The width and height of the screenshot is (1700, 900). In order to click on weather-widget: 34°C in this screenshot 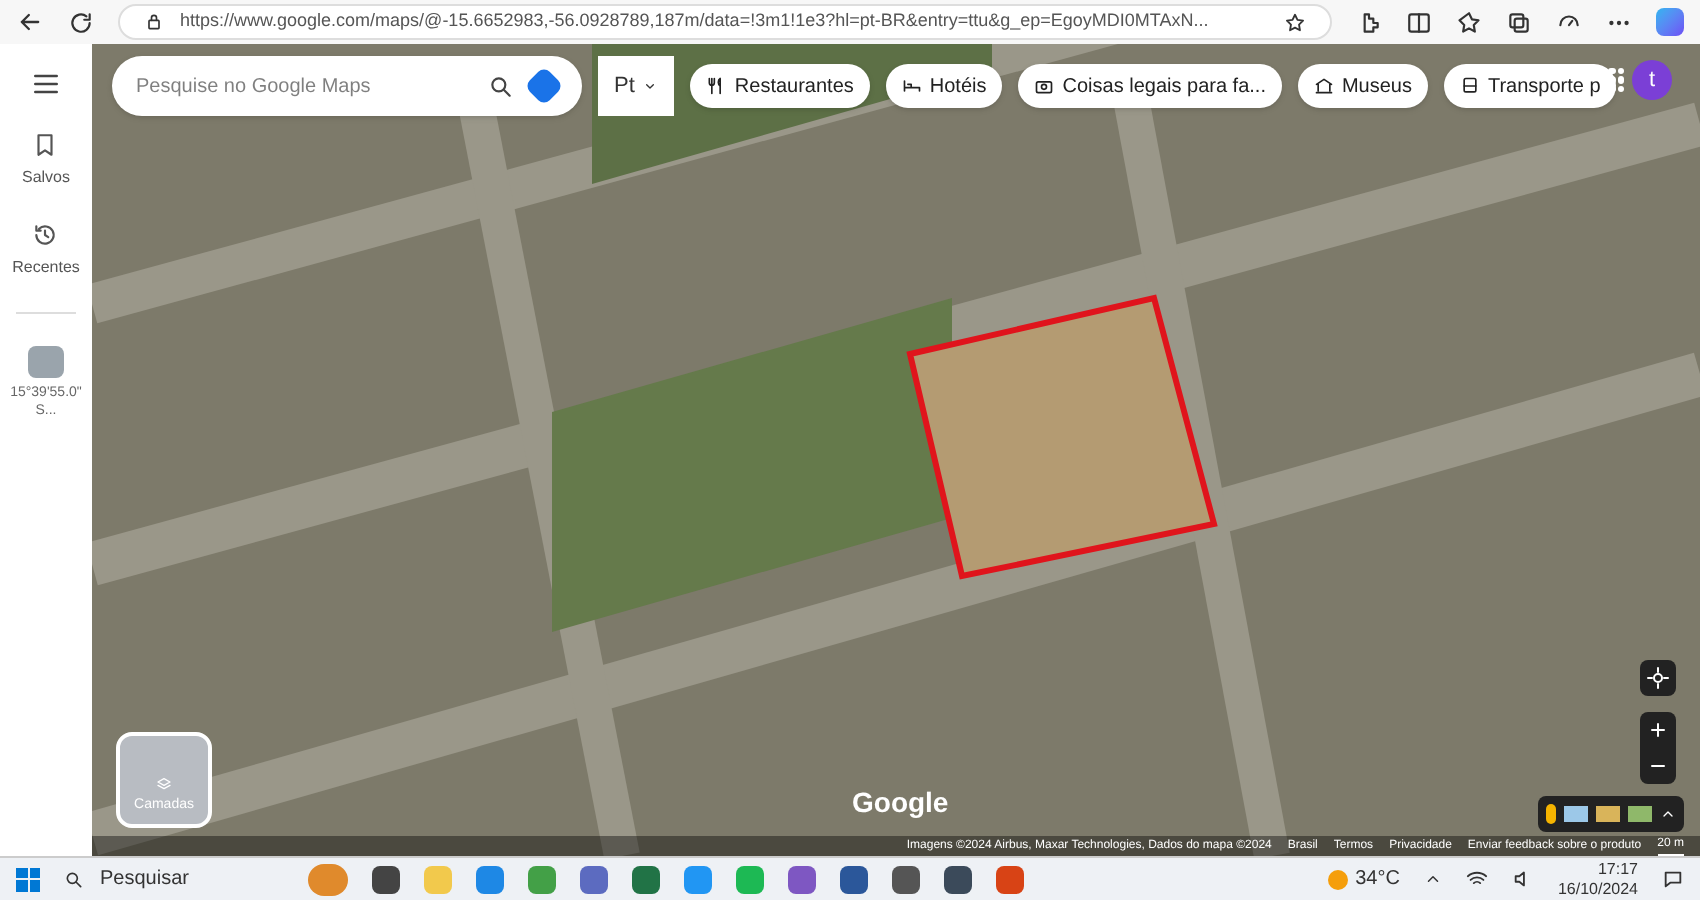, I will do `click(1363, 879)`.